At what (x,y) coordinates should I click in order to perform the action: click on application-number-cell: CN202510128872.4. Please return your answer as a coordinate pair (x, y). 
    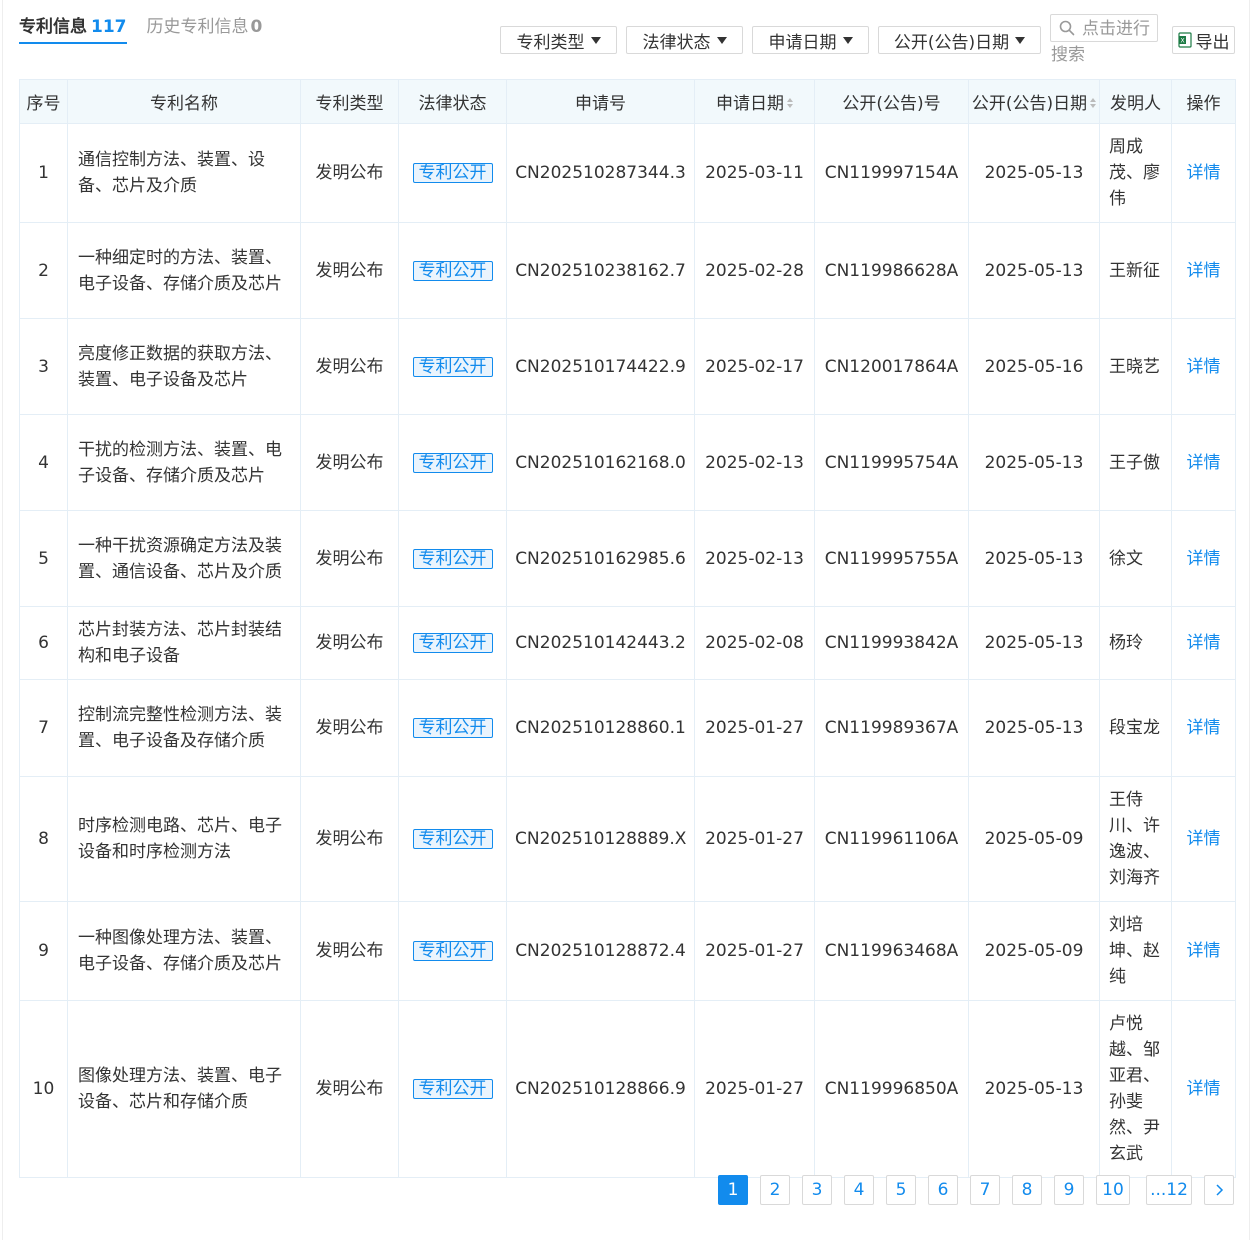
    Looking at the image, I should click on (600, 951).